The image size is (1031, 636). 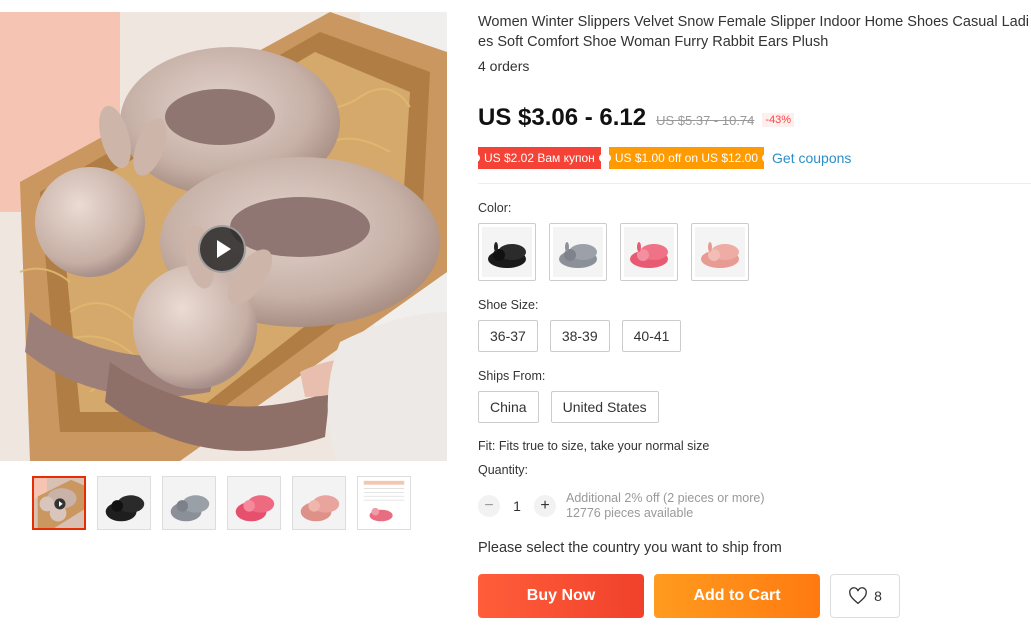 What do you see at coordinates (858, 596) in the screenshot?
I see `heart-icon` at bounding box center [858, 596].